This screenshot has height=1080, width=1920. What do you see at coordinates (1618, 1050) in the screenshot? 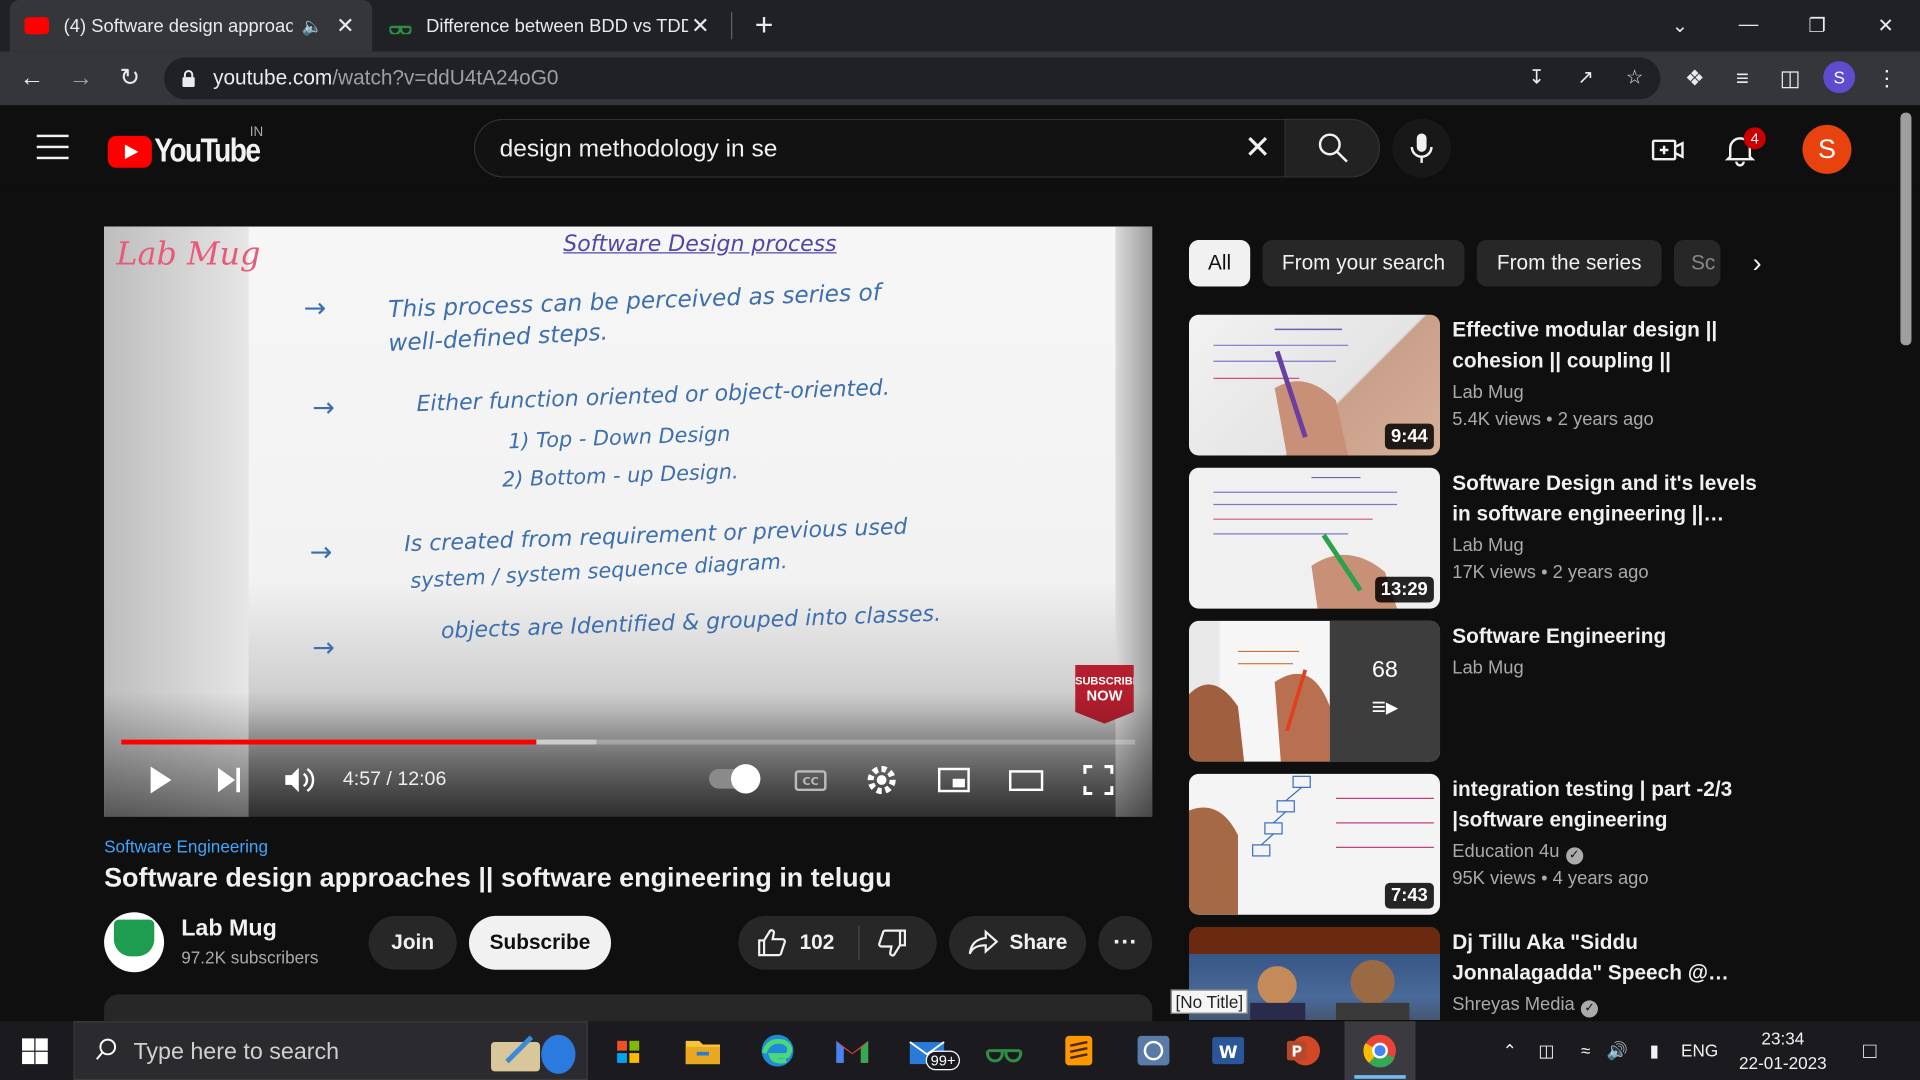
I see `volume-icon: 🔊` at bounding box center [1618, 1050].